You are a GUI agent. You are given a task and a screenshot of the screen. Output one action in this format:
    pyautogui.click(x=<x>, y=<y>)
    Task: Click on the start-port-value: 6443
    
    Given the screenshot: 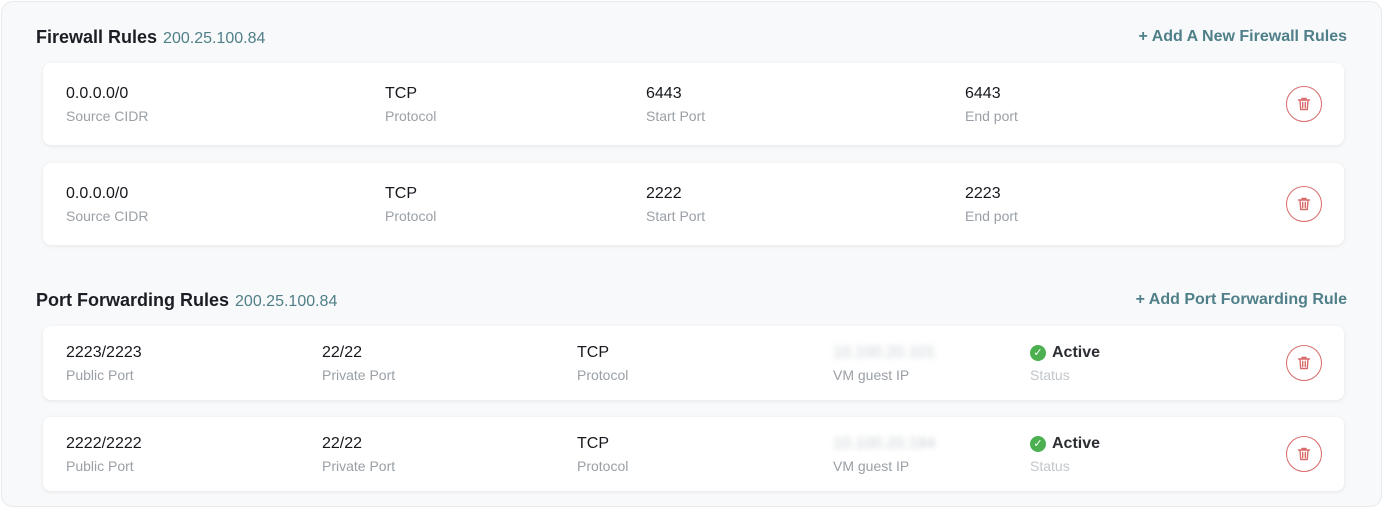 What is the action you would take?
    pyautogui.click(x=664, y=93)
    